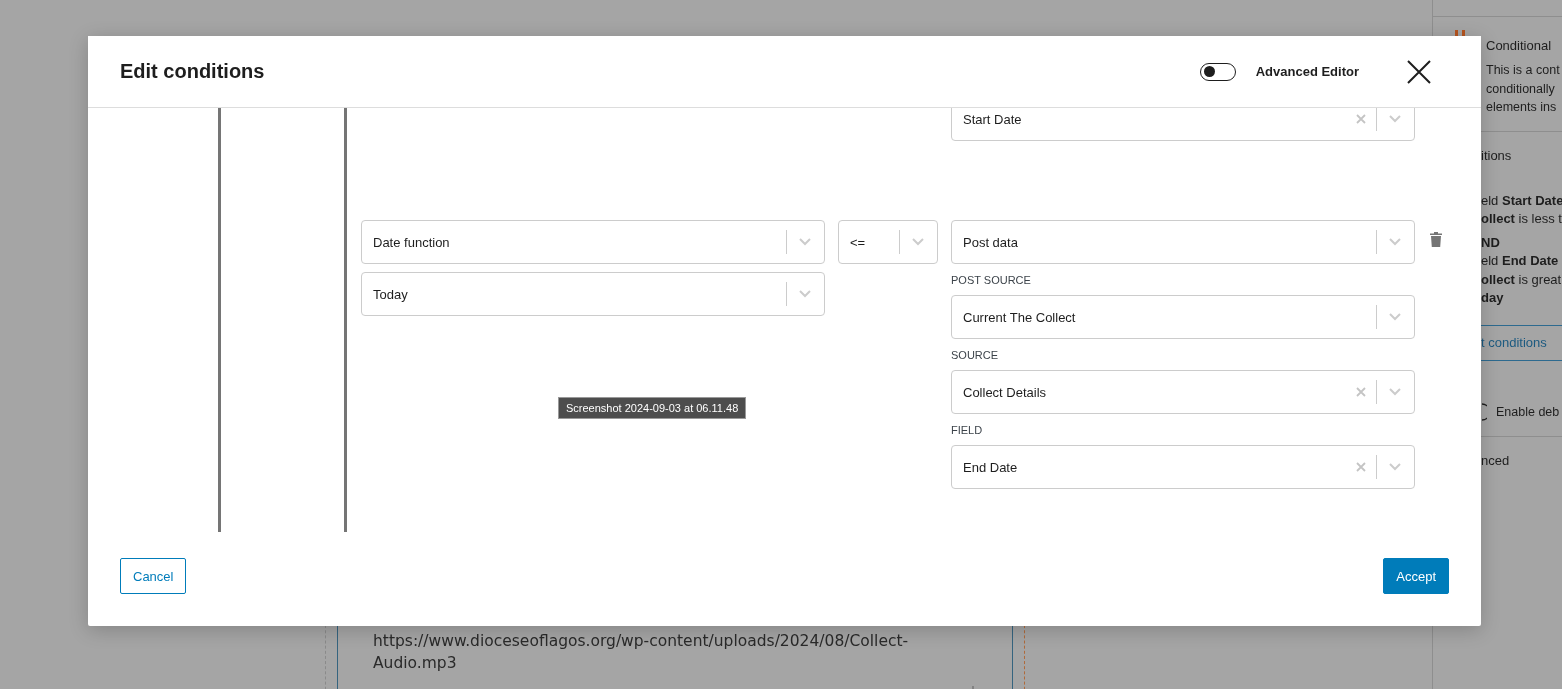 Image resolution: width=1562 pixels, height=689 pixels. Describe the element at coordinates (1519, 46) in the screenshot. I see `block-title: Conditional` at that location.